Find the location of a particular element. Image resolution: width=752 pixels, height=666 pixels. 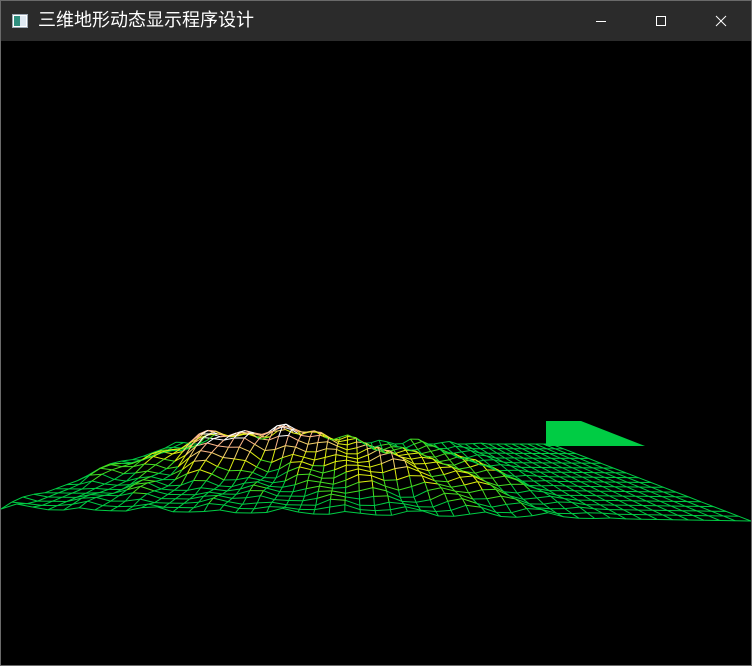

window-title: 三维地形动态显示程序设计 is located at coordinates (146, 20).